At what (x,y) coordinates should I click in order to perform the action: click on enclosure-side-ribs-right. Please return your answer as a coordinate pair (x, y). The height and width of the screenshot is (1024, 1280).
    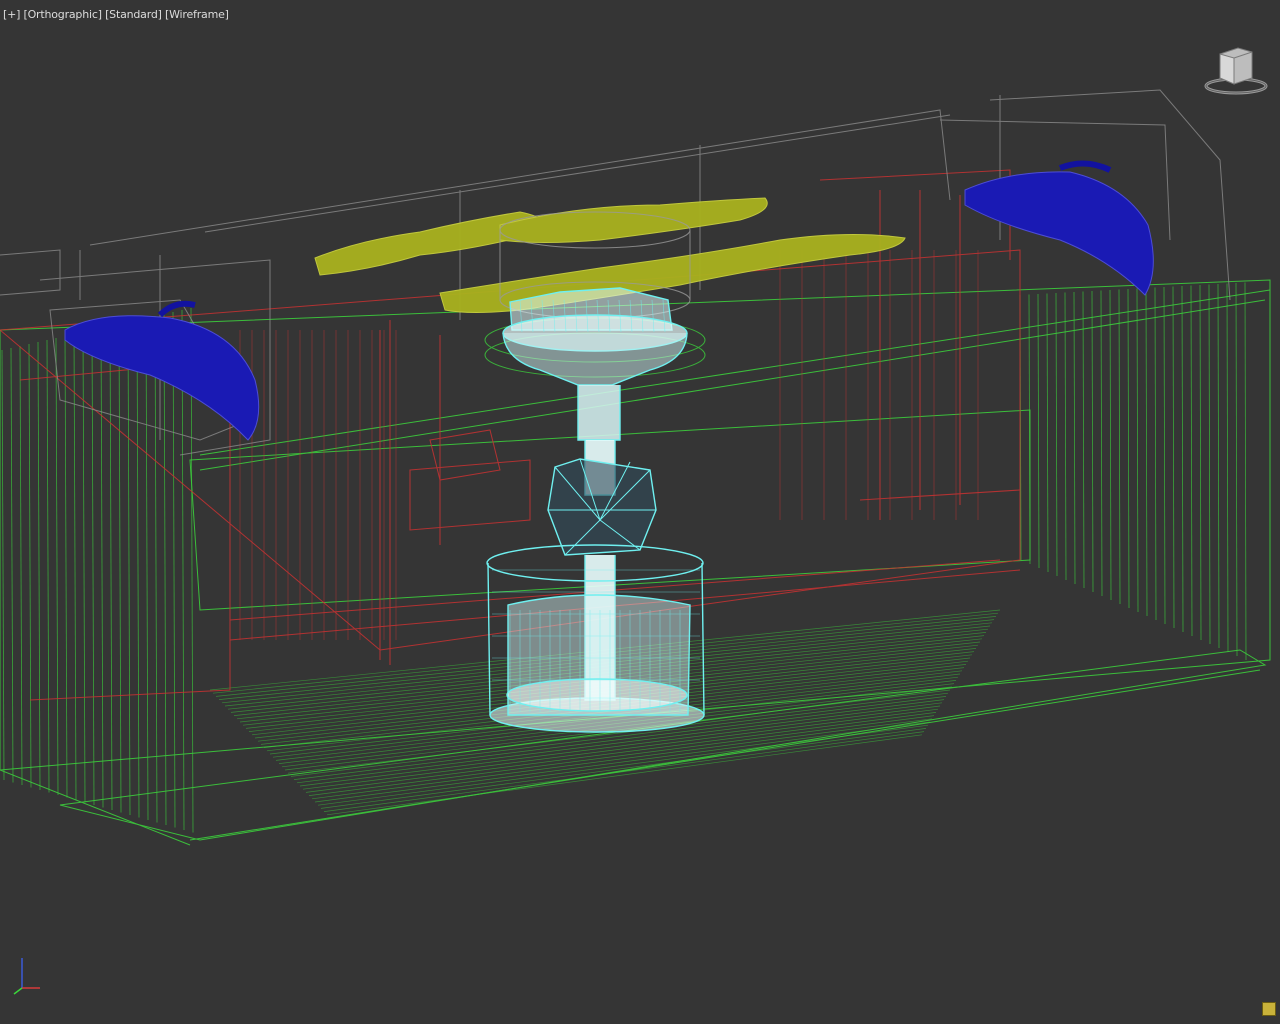
    Looking at the image, I should click on (1133, 471).